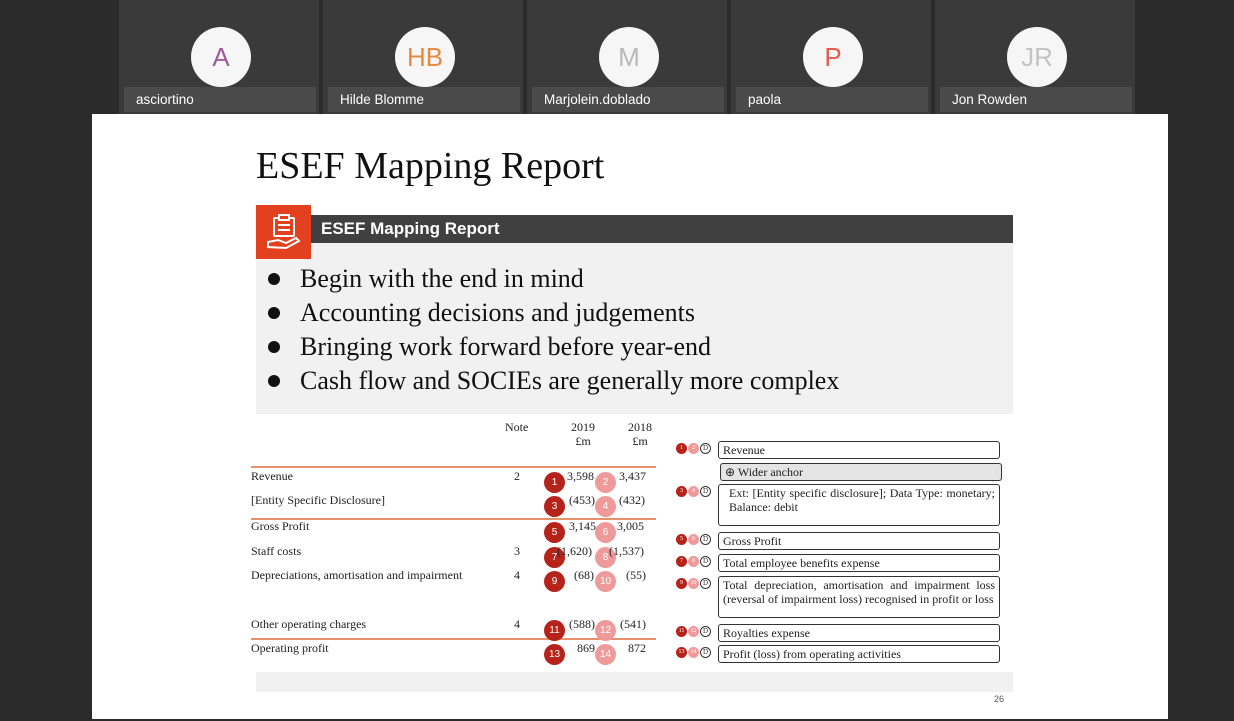 The height and width of the screenshot is (721, 1234). What do you see at coordinates (554, 630) in the screenshot?
I see `mapping-badge: 11` at bounding box center [554, 630].